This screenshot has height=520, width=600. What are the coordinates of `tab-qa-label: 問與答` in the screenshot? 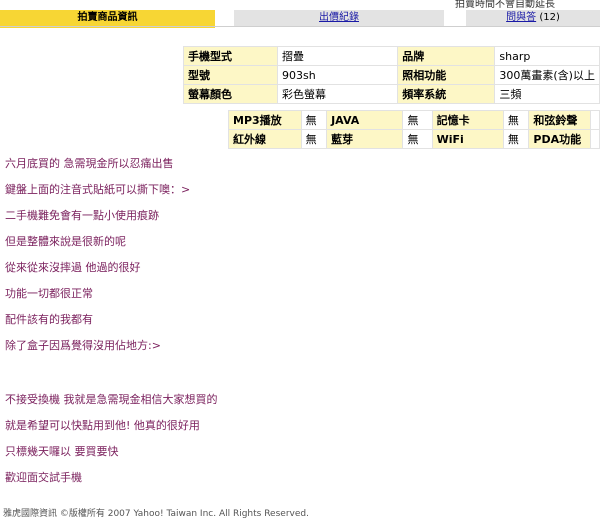 It's located at (521, 17).